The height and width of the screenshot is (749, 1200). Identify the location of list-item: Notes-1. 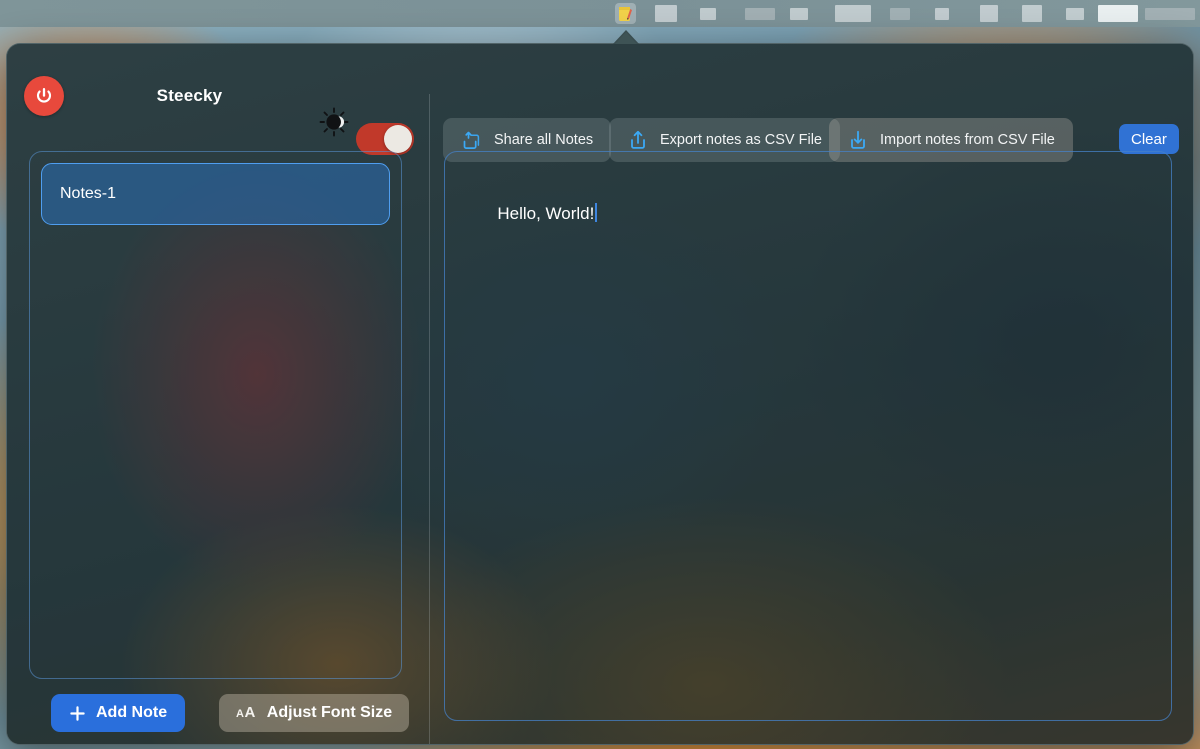
(215, 194).